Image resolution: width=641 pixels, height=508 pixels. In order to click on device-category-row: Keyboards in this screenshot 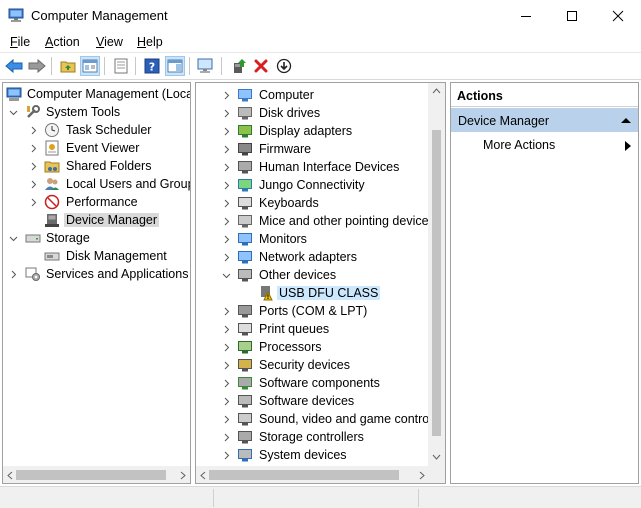, I will do `click(312, 203)`.